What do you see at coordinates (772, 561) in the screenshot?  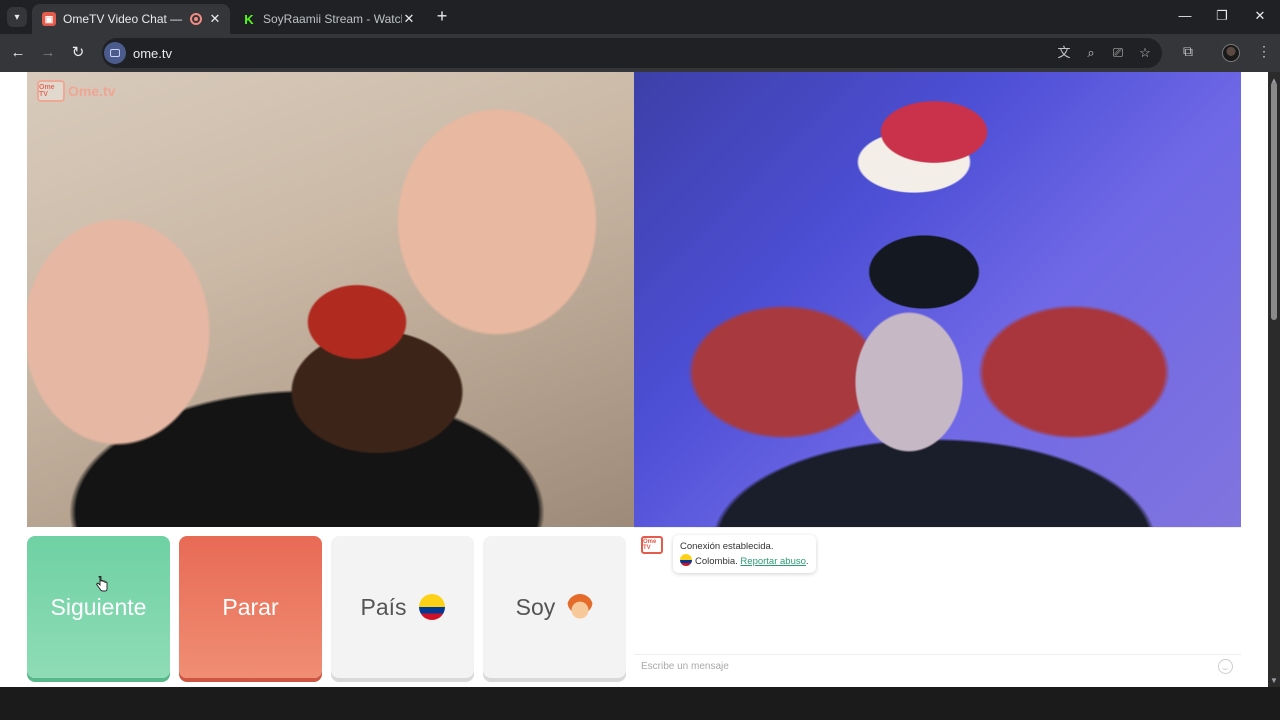 I see `report-abuse-link: Reportar abuso` at bounding box center [772, 561].